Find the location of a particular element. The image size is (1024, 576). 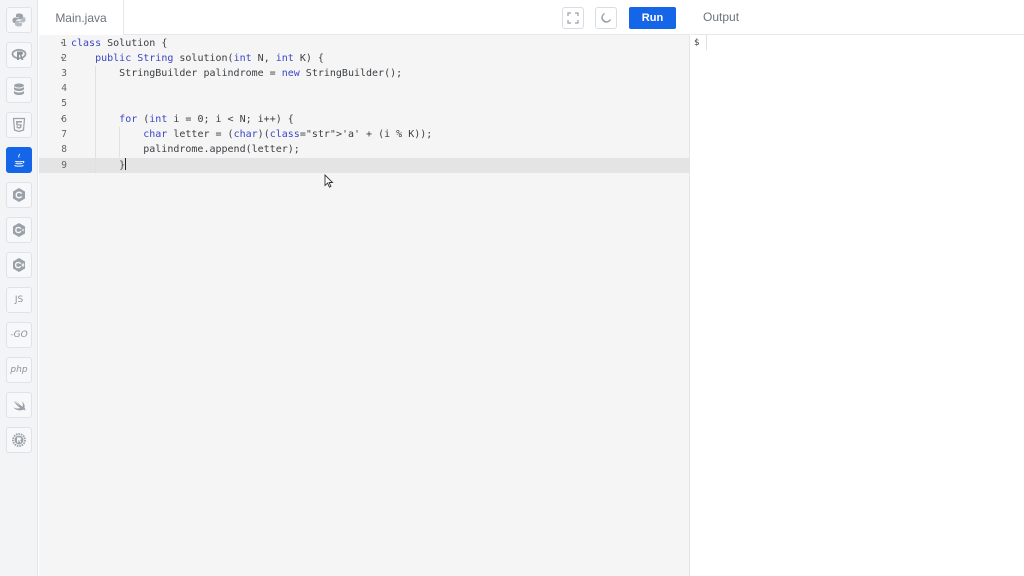

language-c-button is located at coordinates (19, 195).